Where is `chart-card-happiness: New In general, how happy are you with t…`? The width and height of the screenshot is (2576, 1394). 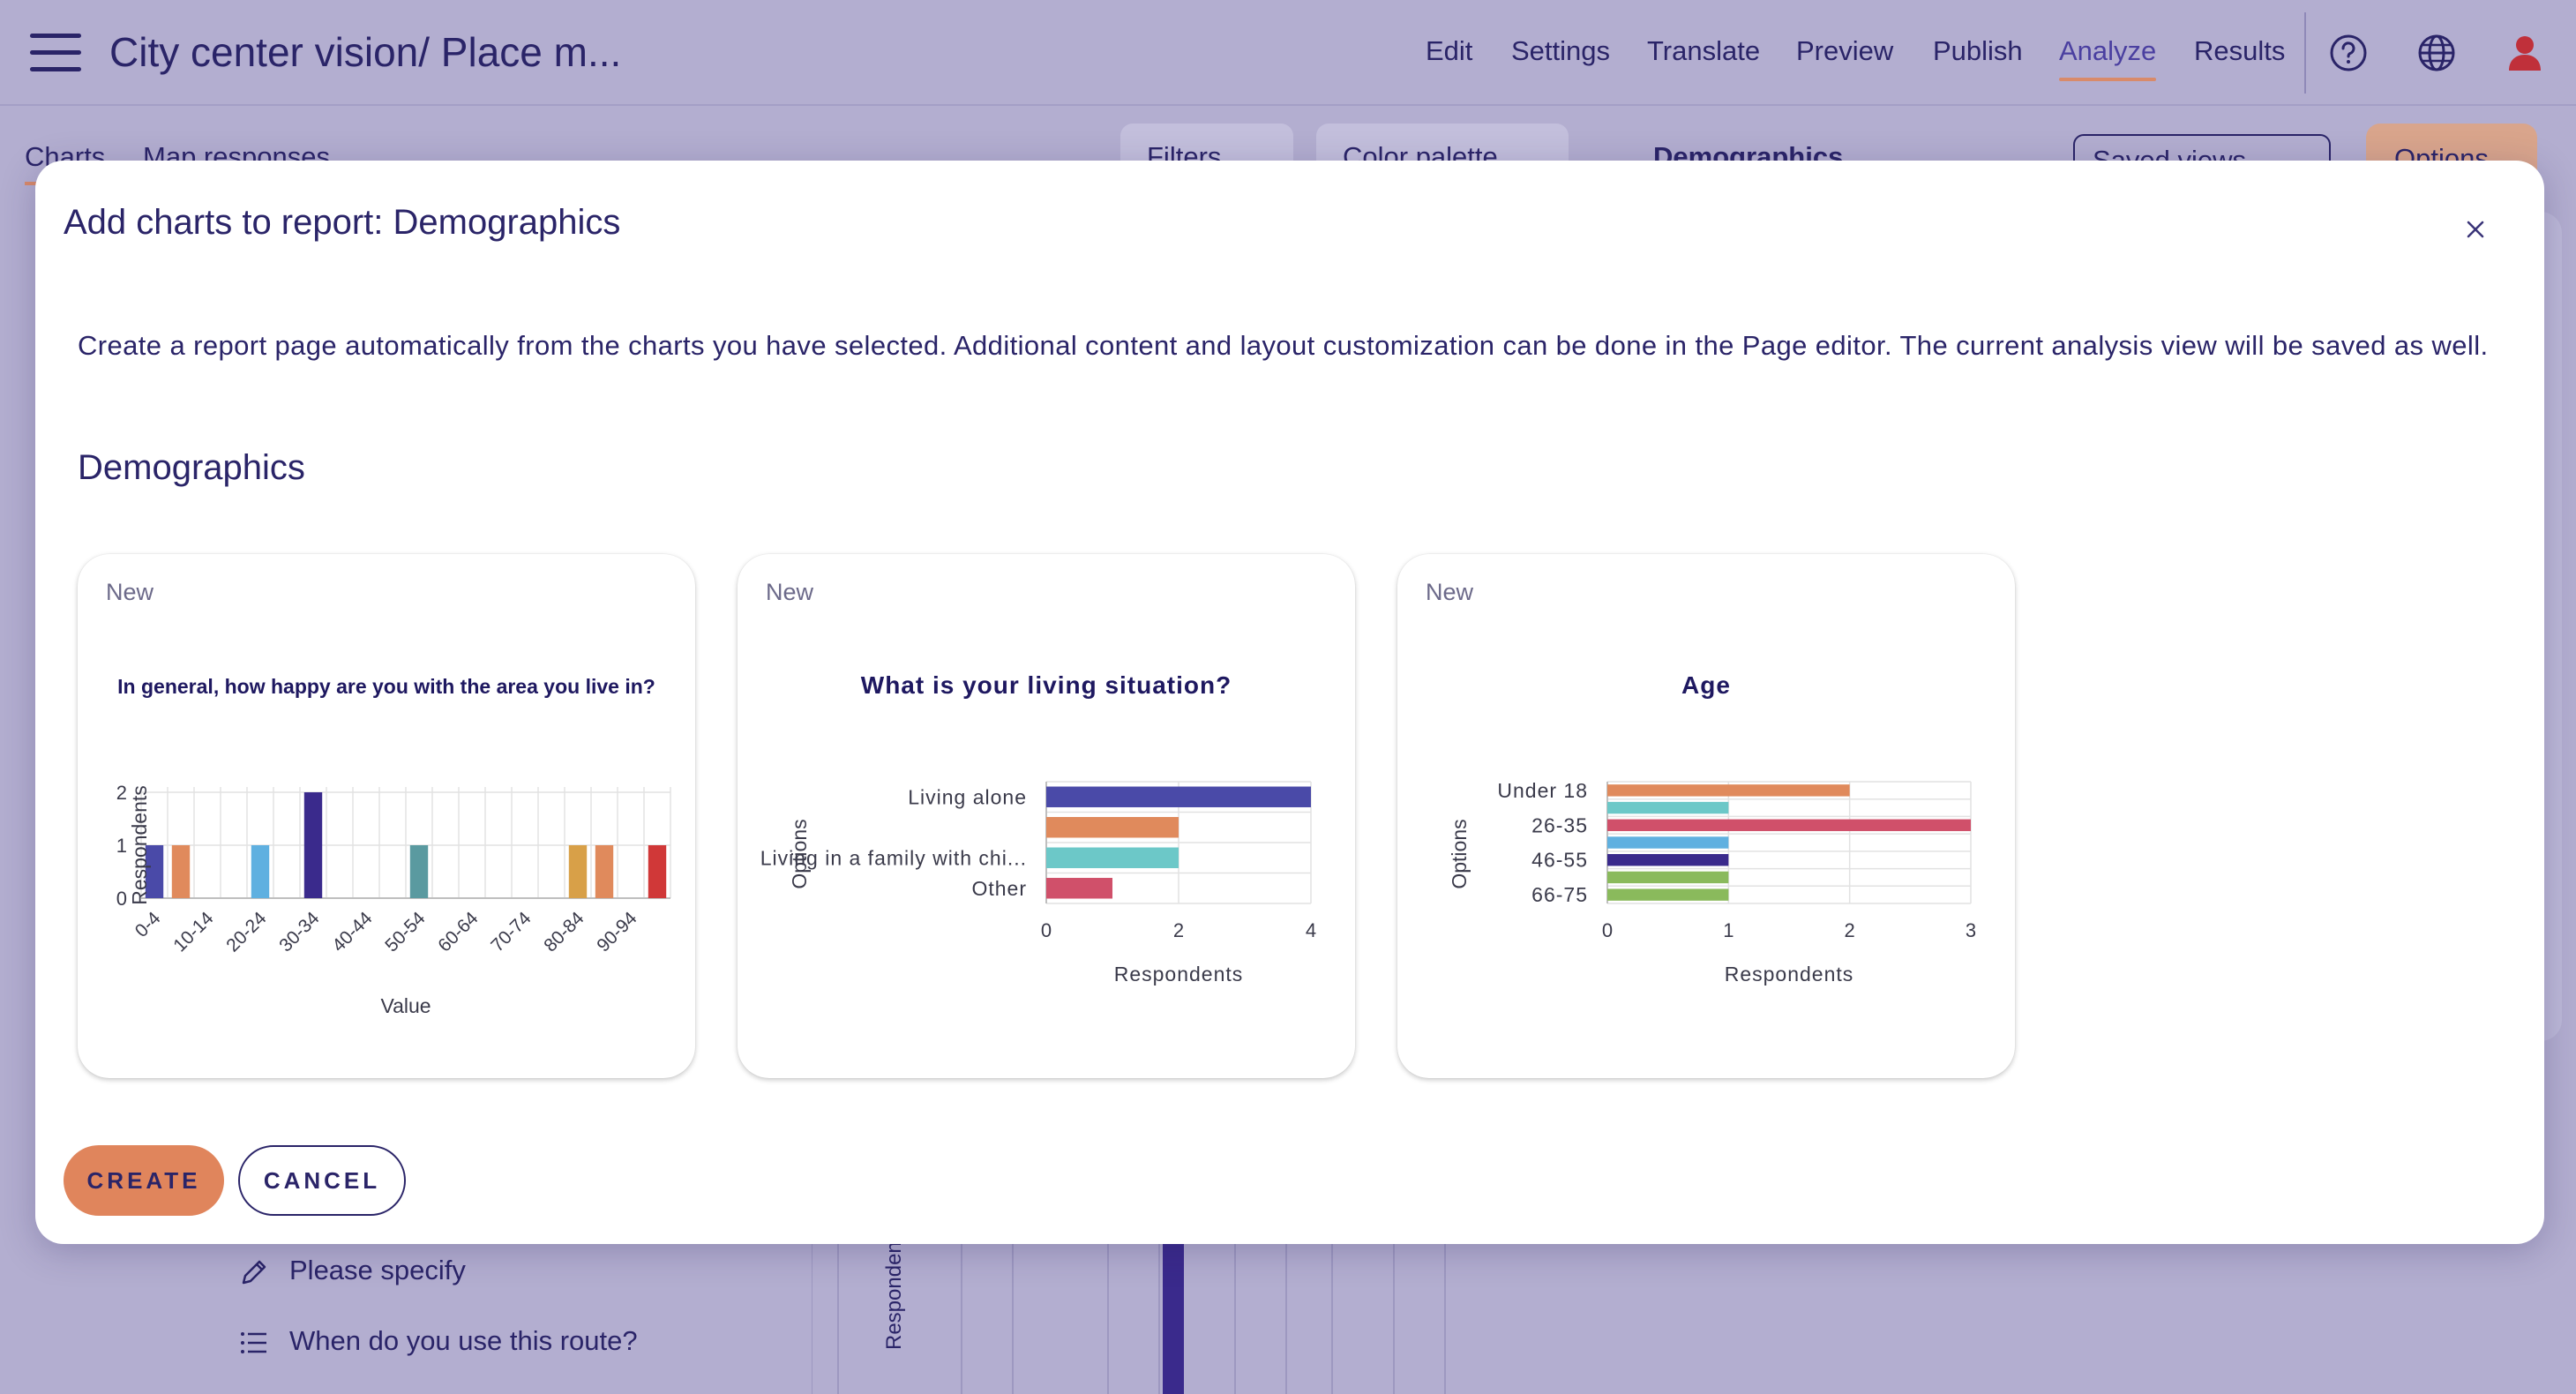 chart-card-happiness: New In general, how happy are you with t… is located at coordinates (387, 816).